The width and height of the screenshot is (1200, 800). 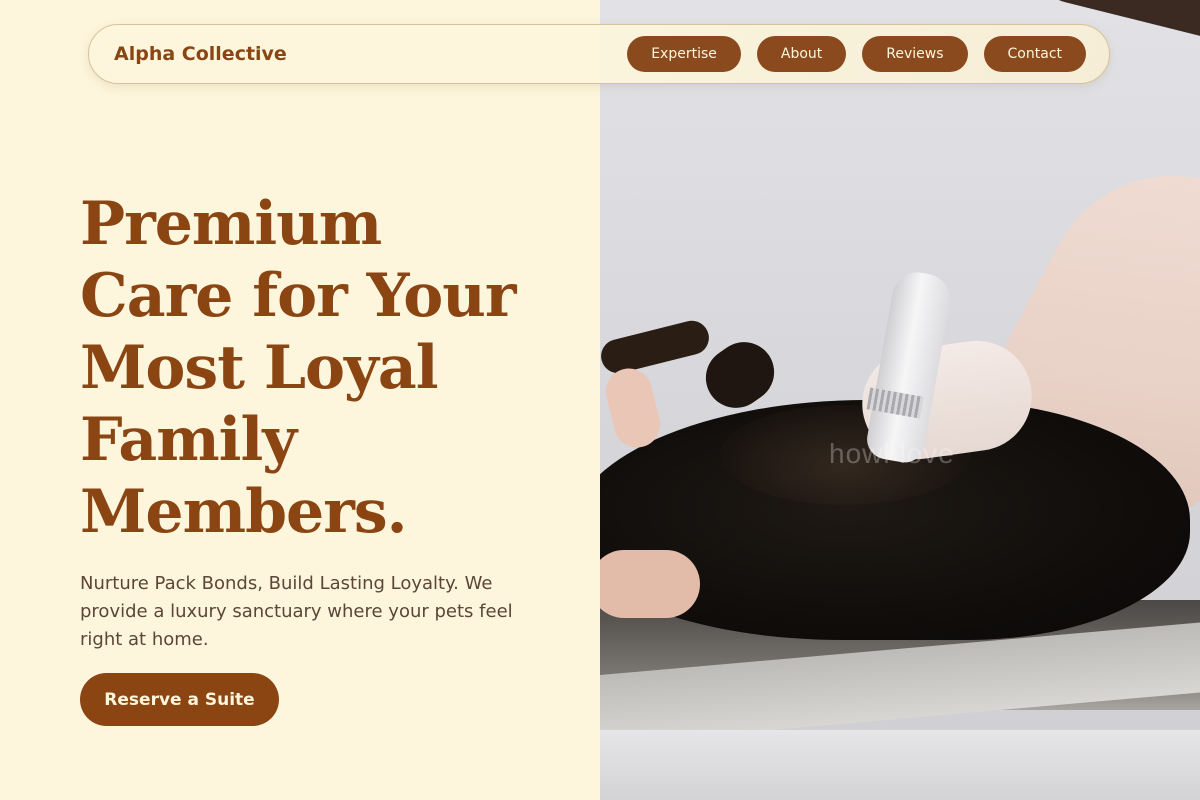 I want to click on nav-contact-button: Contact, so click(x=1034, y=54).